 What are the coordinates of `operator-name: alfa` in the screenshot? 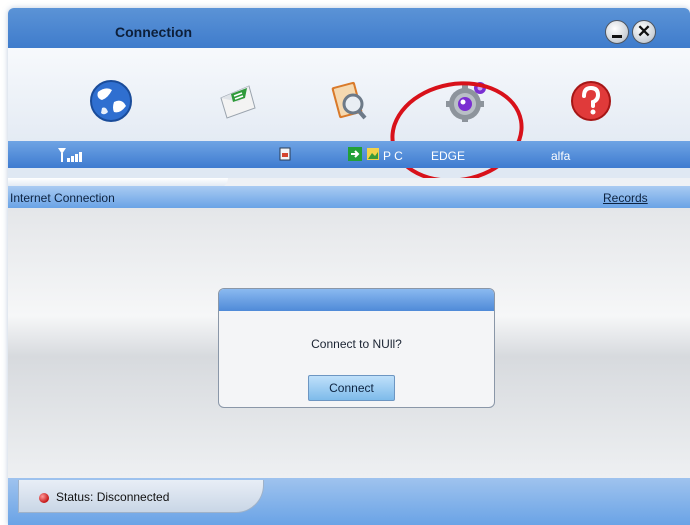 It's located at (561, 156).